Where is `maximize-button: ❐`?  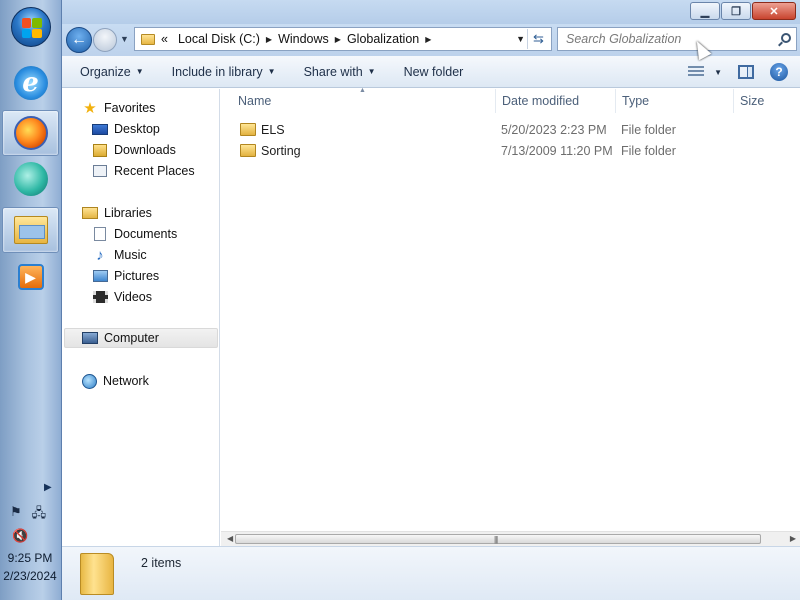
maximize-button: ❐ is located at coordinates (736, 11).